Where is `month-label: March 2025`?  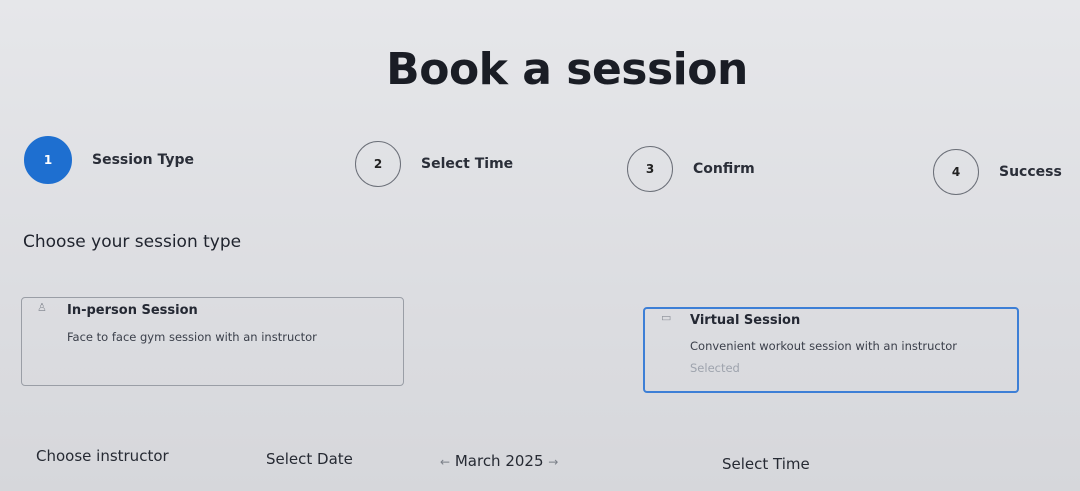
month-label: March 2025 is located at coordinates (499, 461).